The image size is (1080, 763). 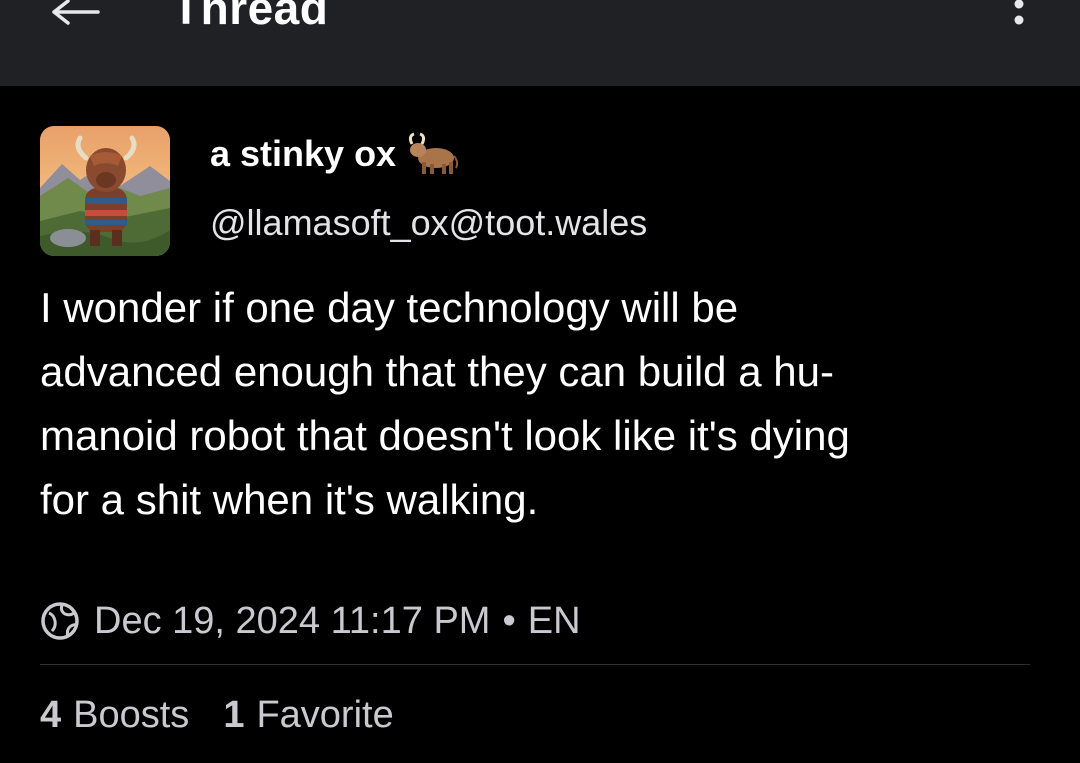 I want to click on top-app-bar: Thread, so click(x=540, y=43).